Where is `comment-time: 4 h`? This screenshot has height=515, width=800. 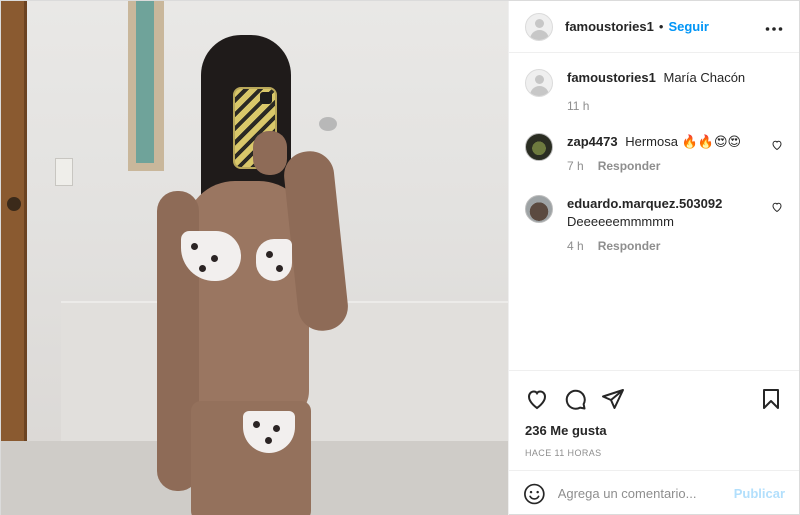 comment-time: 4 h is located at coordinates (575, 246).